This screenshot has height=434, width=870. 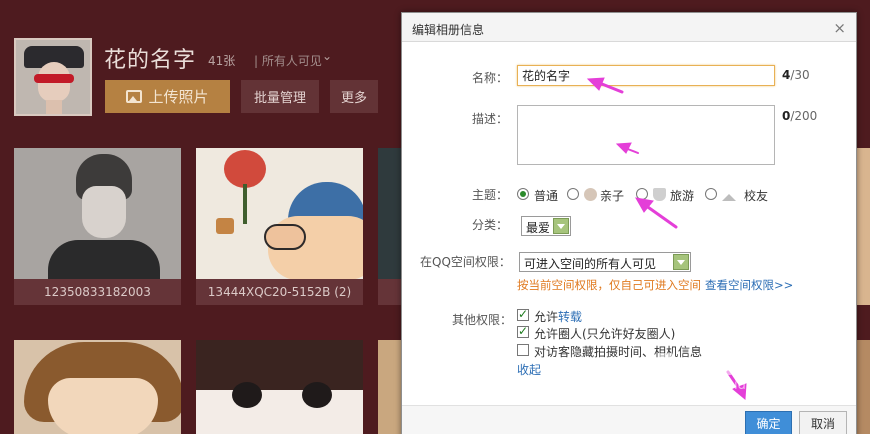 I want to click on annotation-arrow-theme, so click(x=656, y=213).